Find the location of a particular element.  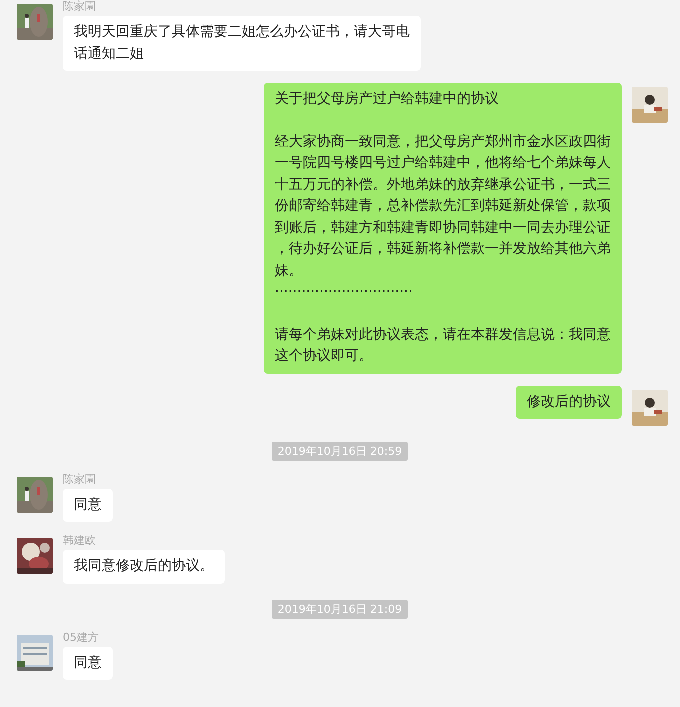

message-text: 修改后的协议 is located at coordinates (569, 402).